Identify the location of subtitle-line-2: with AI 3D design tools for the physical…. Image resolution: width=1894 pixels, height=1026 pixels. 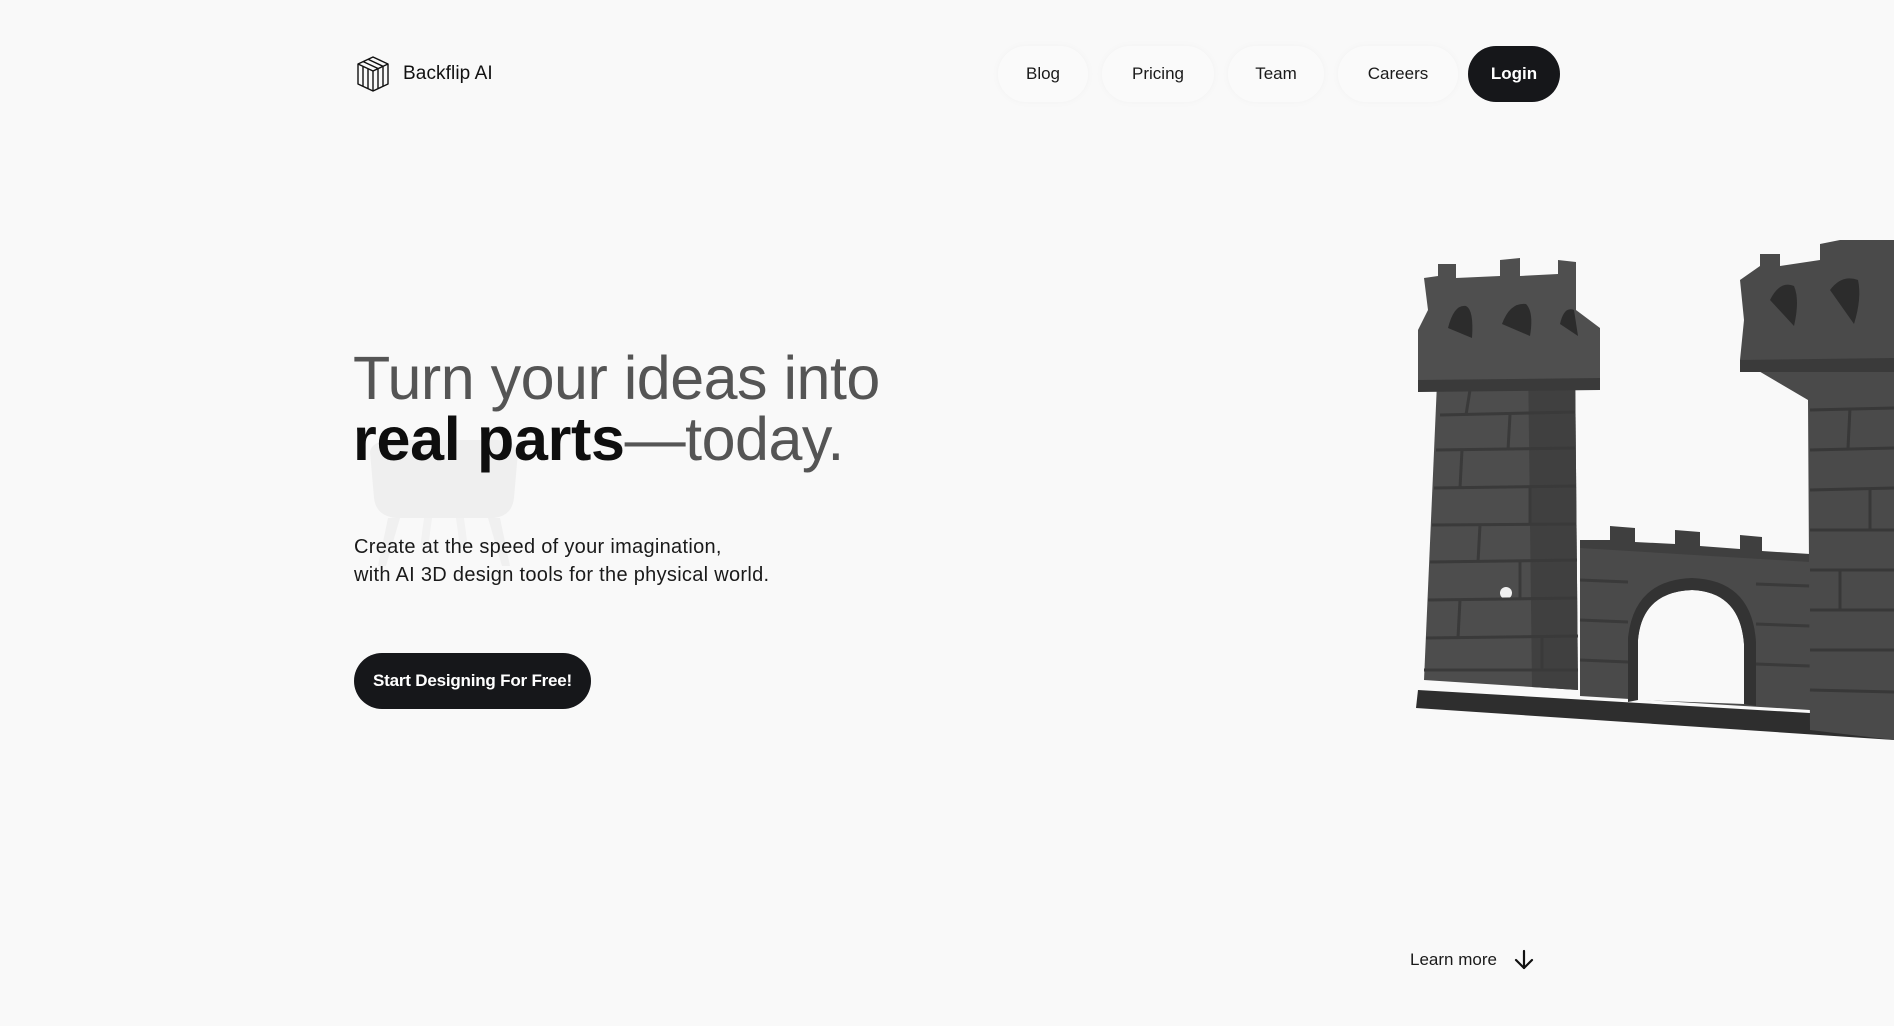
(562, 575).